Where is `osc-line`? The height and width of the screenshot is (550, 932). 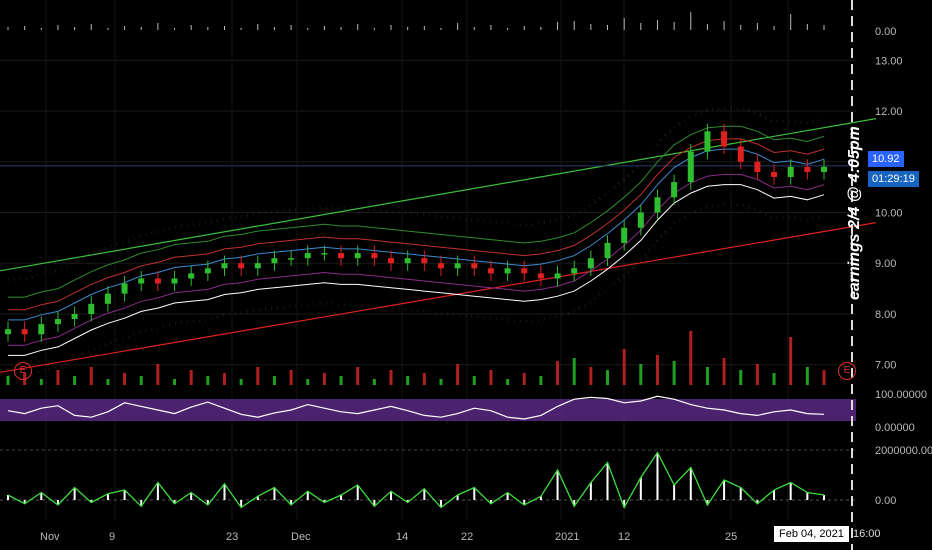
osc-line is located at coordinates (416, 480).